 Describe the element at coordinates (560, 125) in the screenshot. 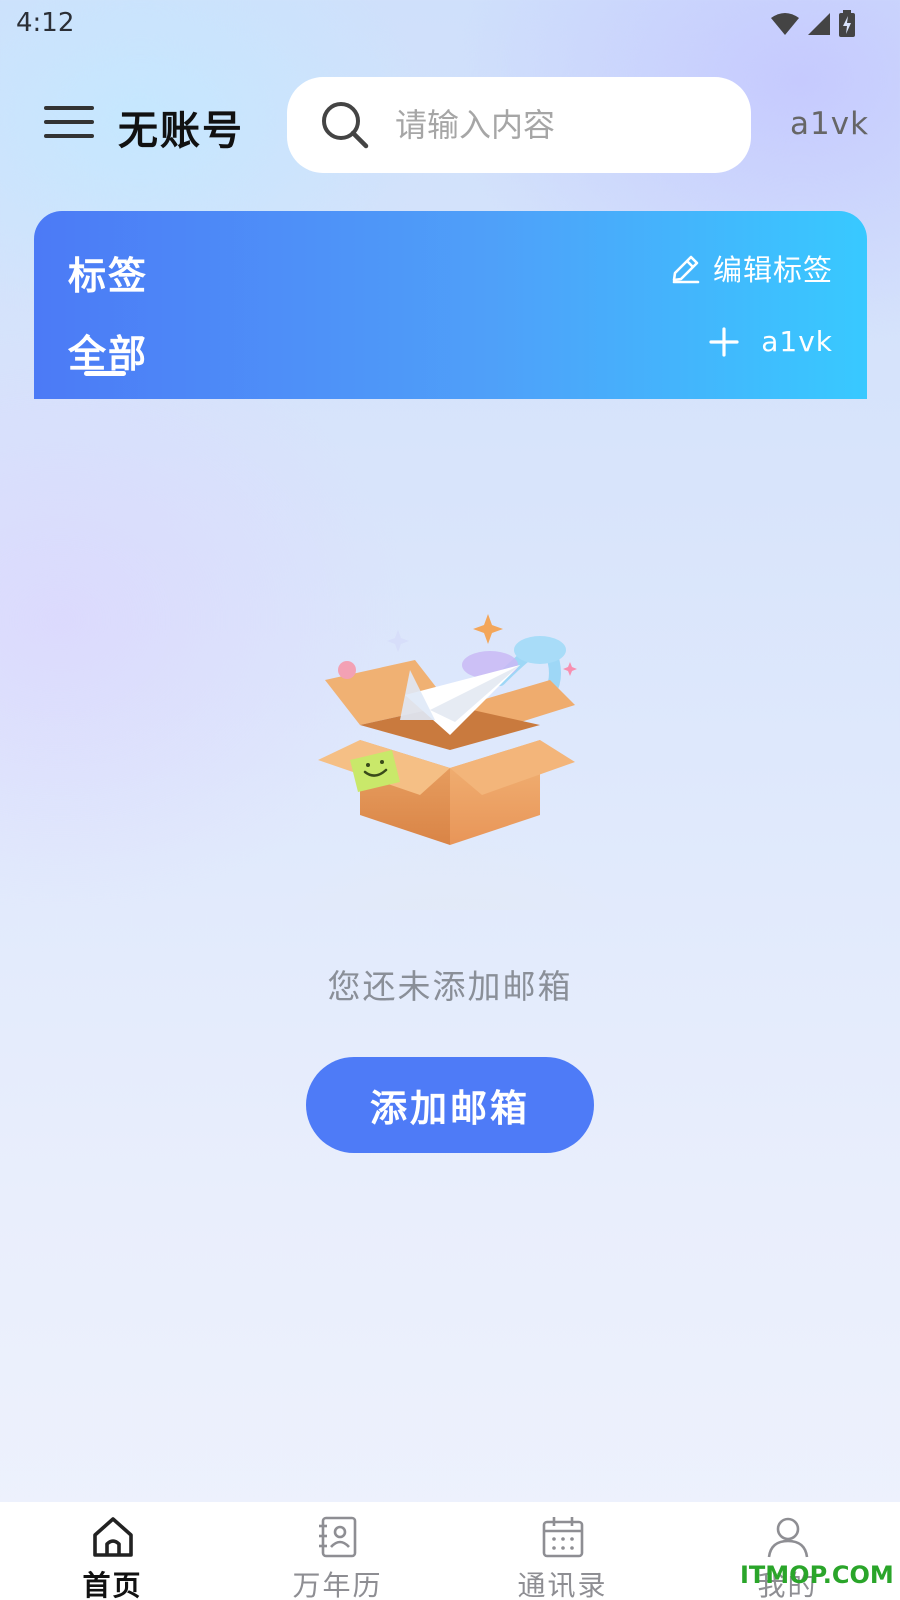

I see `search-input` at that location.